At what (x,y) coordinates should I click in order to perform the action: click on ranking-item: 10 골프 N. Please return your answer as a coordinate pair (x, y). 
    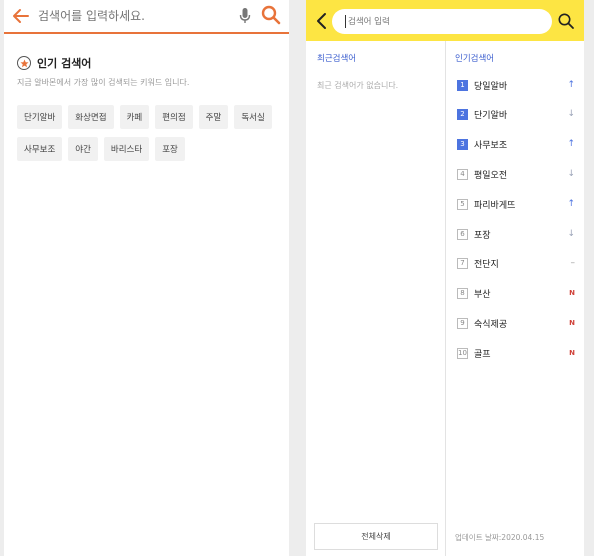
    Looking at the image, I should click on (516, 353).